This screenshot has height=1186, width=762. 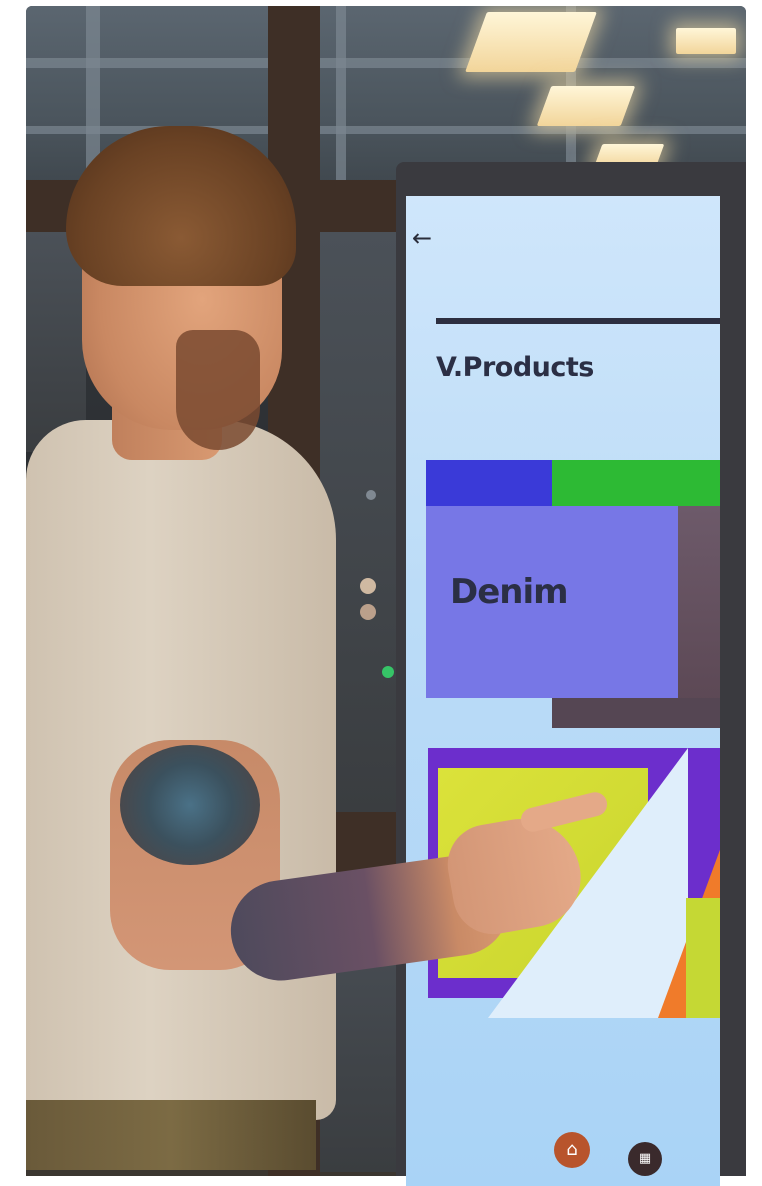 I want to click on category-tile-denim: Denim, so click(x=573, y=594).